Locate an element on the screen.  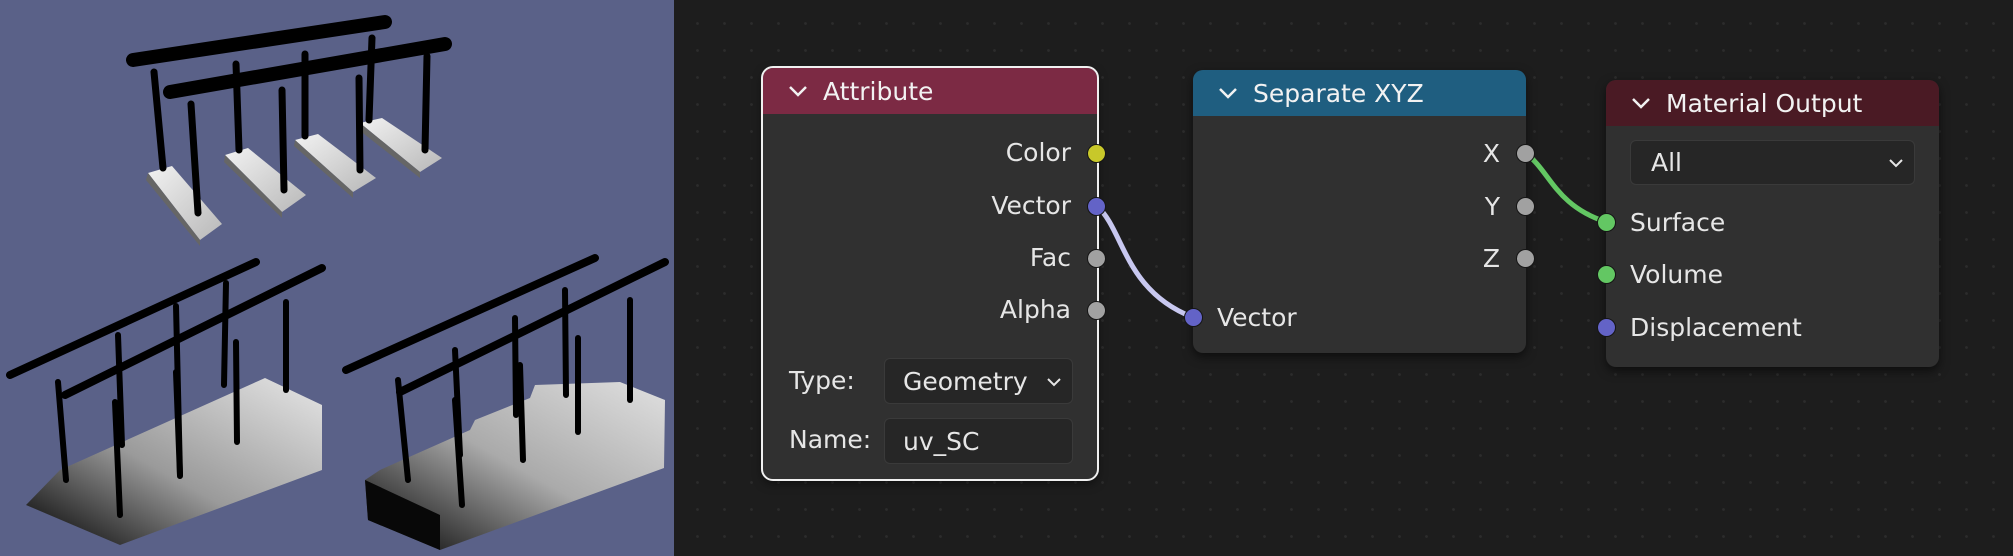
input-displacement: Displacement is located at coordinates (1716, 327).